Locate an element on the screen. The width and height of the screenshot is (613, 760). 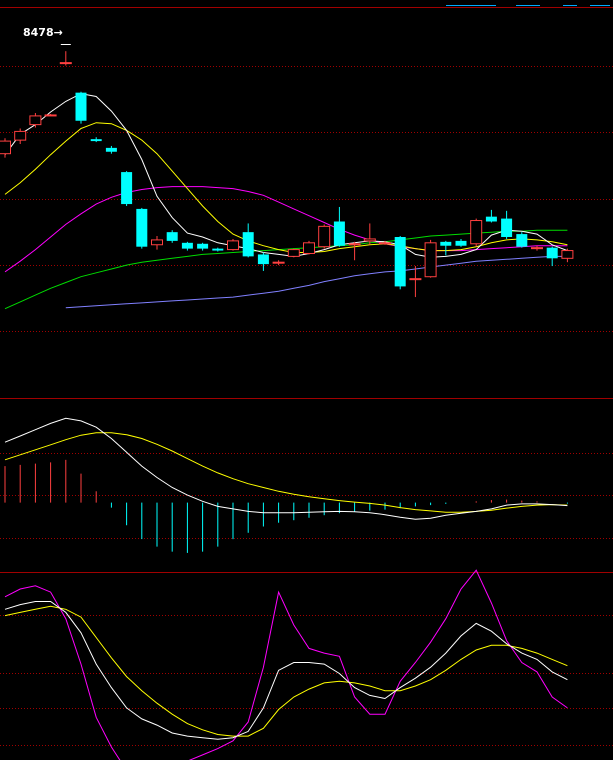
ma120-line is located at coordinates (316, 282).